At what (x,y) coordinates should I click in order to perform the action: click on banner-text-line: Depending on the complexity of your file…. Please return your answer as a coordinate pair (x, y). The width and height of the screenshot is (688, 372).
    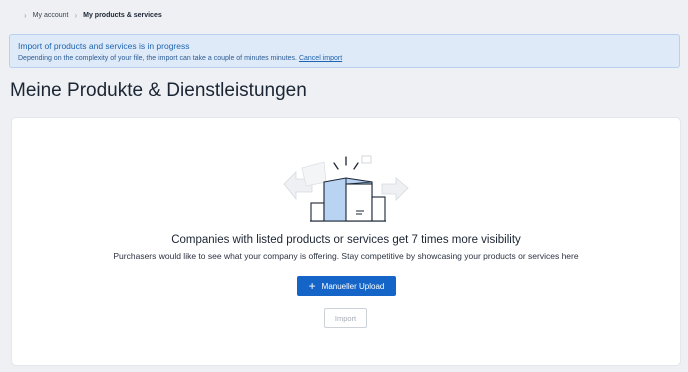
    Looking at the image, I should click on (344, 58).